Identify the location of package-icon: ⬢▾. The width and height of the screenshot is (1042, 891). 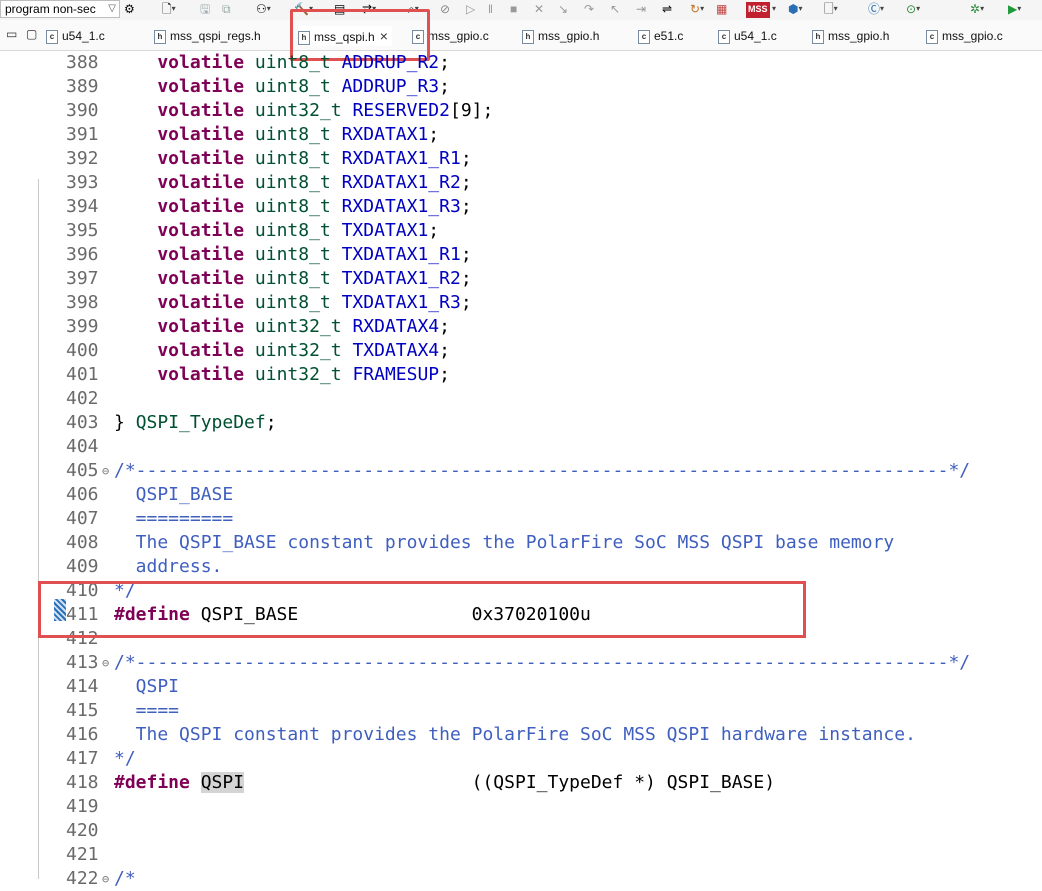
(795, 9).